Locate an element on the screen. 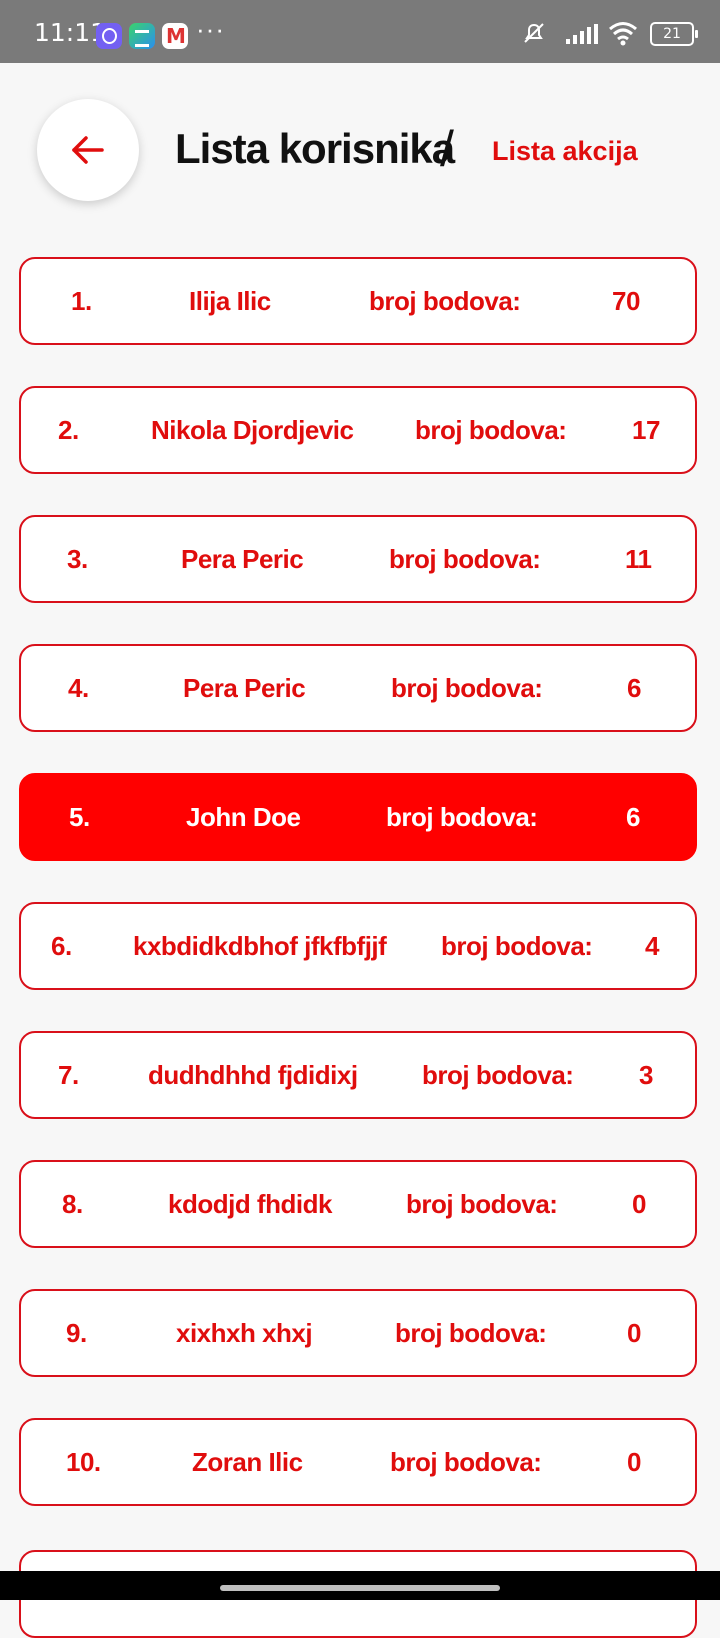 Image resolution: width=720 pixels, height=1638 pixels. rank-label: 10. is located at coordinates (83, 1462).